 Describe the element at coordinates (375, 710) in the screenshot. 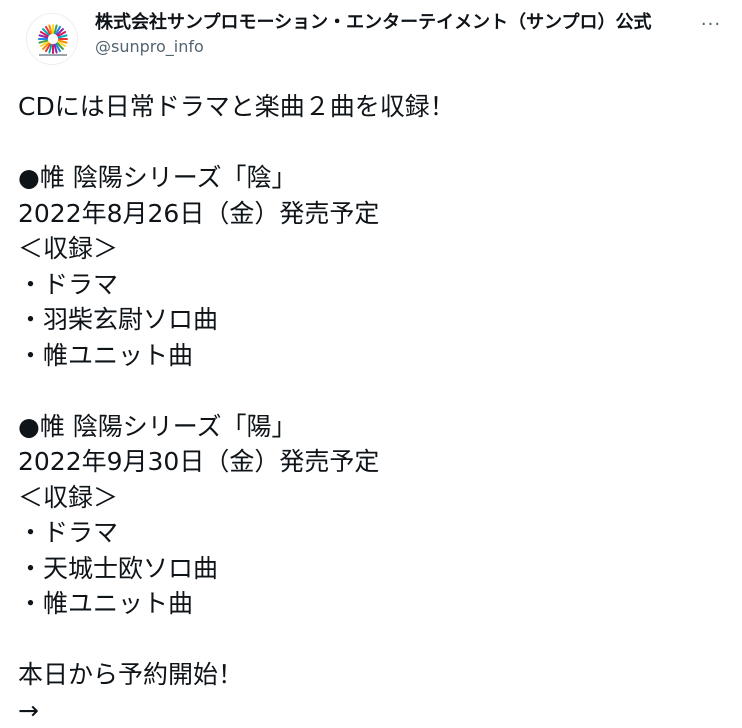

I see `tweet-line: →` at that location.